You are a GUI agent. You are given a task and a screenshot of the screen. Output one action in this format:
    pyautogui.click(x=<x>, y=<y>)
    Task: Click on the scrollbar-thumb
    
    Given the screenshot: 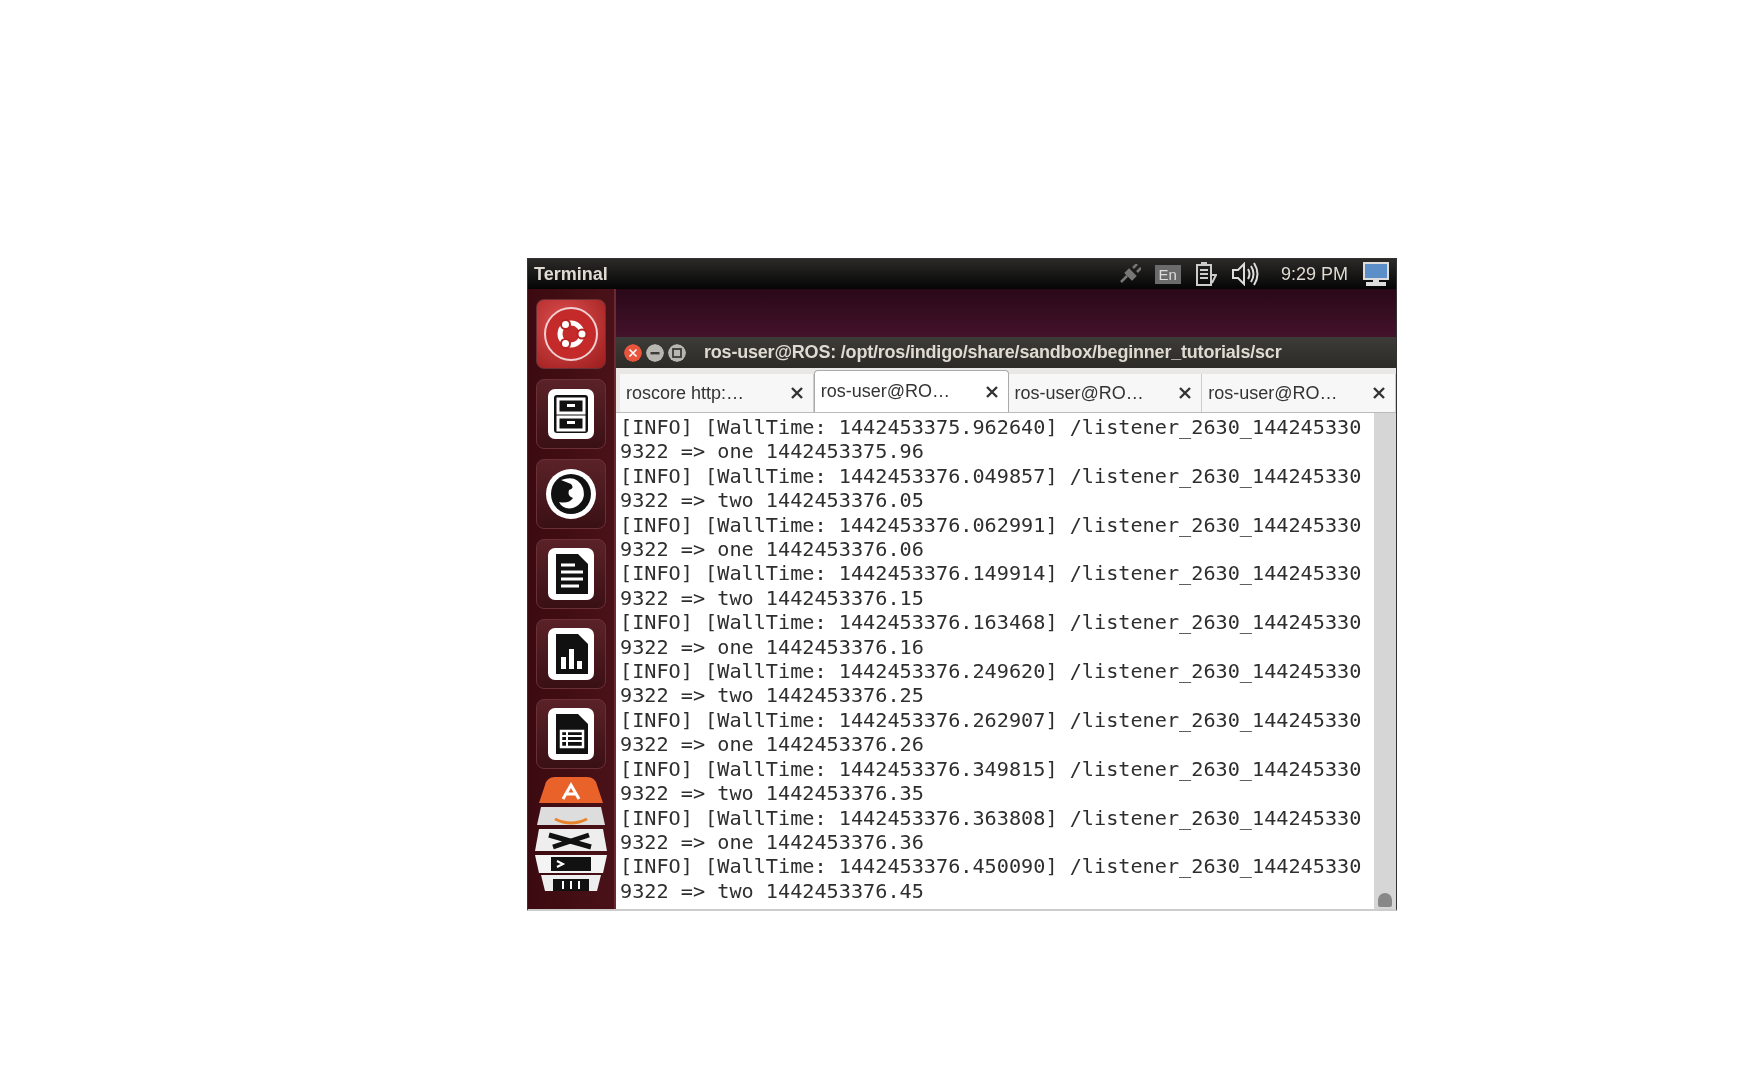 What is the action you would take?
    pyautogui.click(x=1385, y=900)
    